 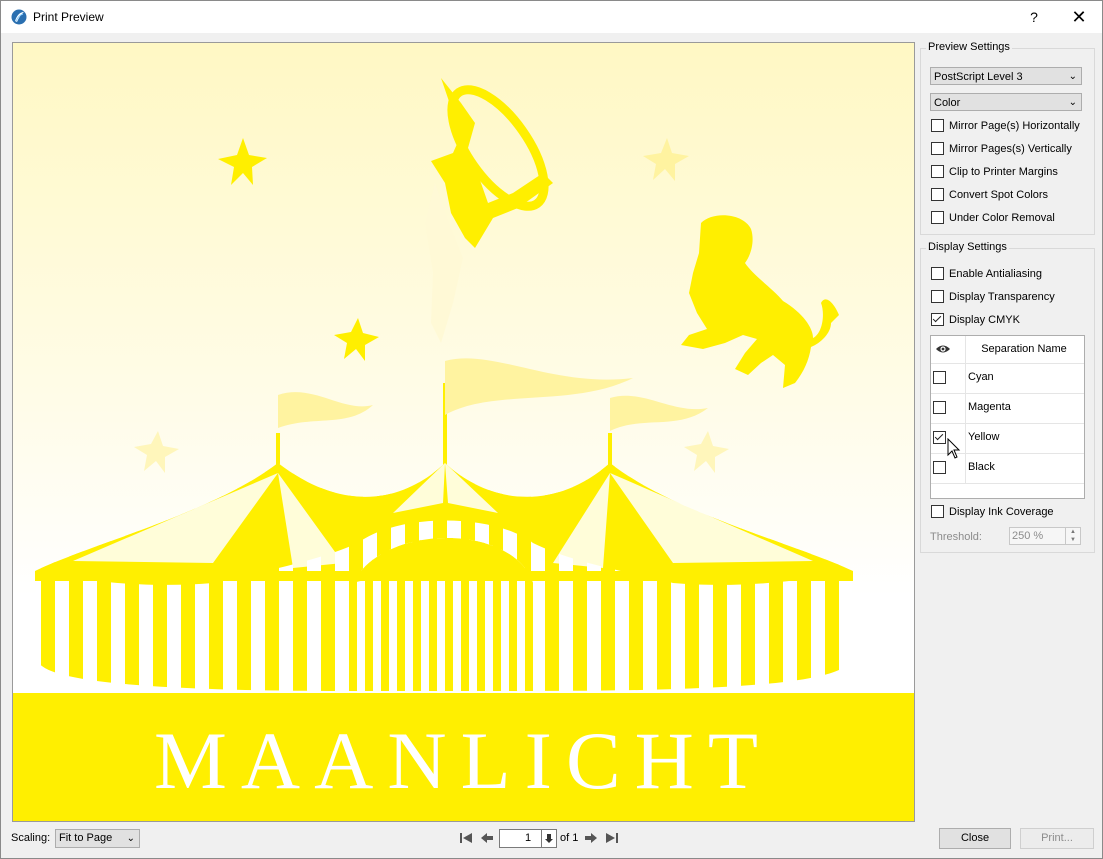 I want to click on display-settings-label: Display Settings, so click(x=967, y=247).